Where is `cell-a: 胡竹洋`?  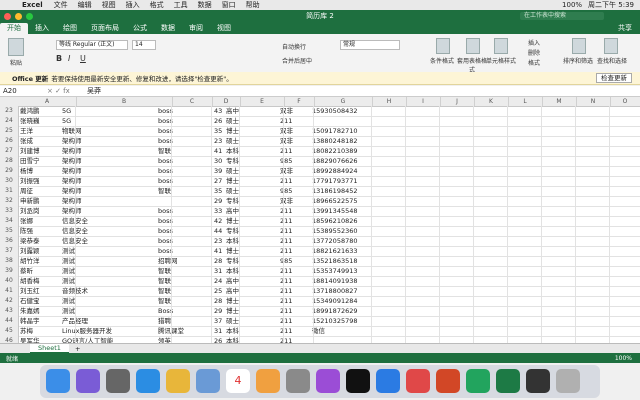 cell-a: 胡竹洋 is located at coordinates (30, 261).